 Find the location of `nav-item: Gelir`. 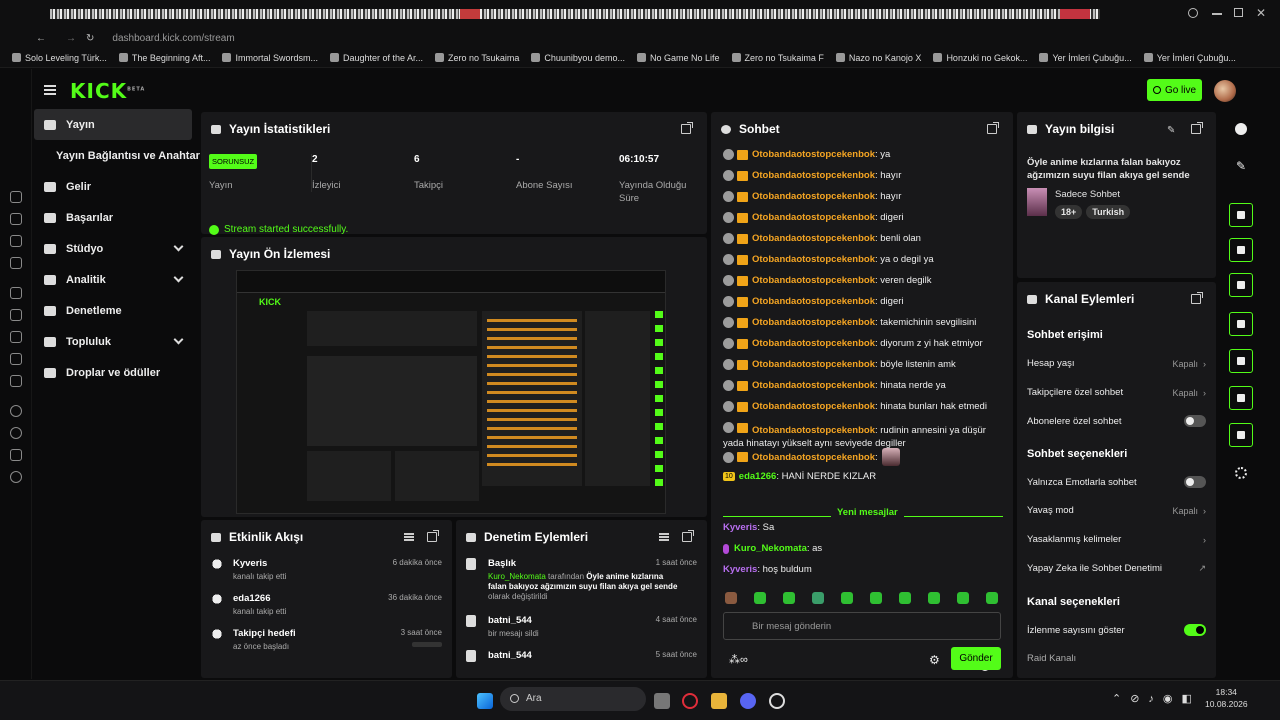

nav-item: Gelir is located at coordinates (116, 186).